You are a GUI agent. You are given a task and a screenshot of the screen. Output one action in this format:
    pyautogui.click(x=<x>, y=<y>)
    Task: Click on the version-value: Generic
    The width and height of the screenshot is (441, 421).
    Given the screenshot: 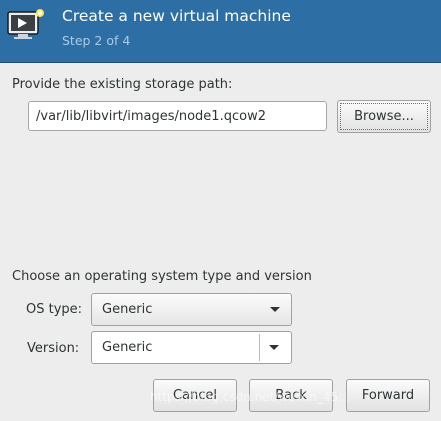 What is the action you would take?
    pyautogui.click(x=127, y=347)
    